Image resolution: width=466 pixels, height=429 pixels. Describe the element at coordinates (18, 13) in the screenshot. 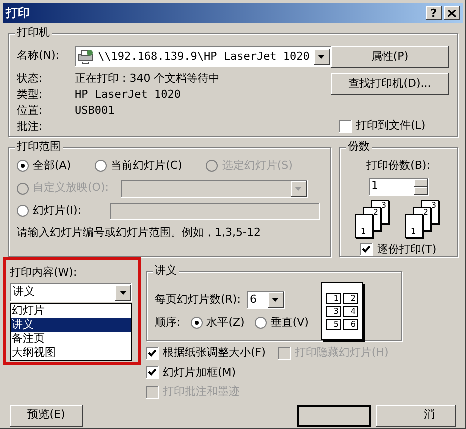

I see `window-title: 打印` at that location.